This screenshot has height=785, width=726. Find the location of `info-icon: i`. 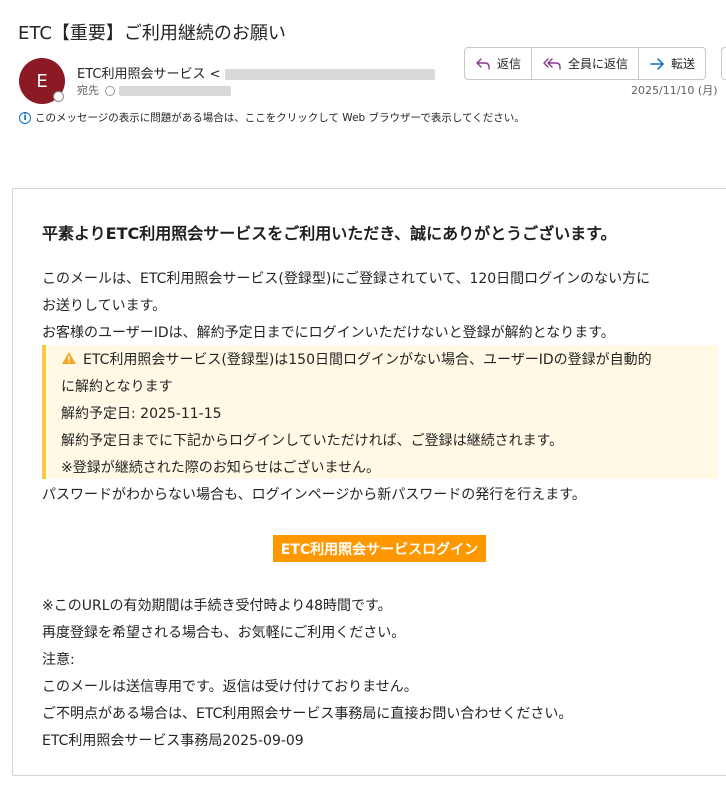

info-icon: i is located at coordinates (25, 117).